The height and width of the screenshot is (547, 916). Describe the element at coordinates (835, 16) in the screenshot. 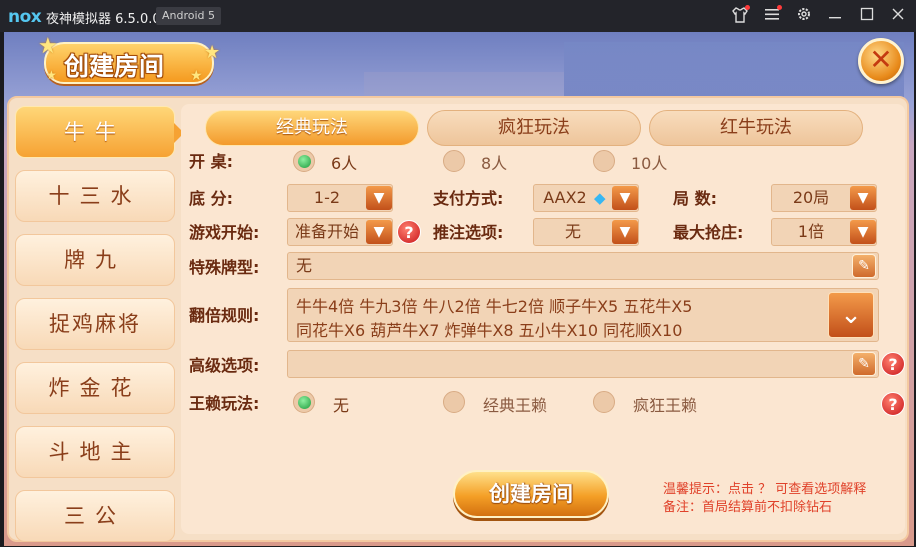

I see `minimize-icon` at that location.